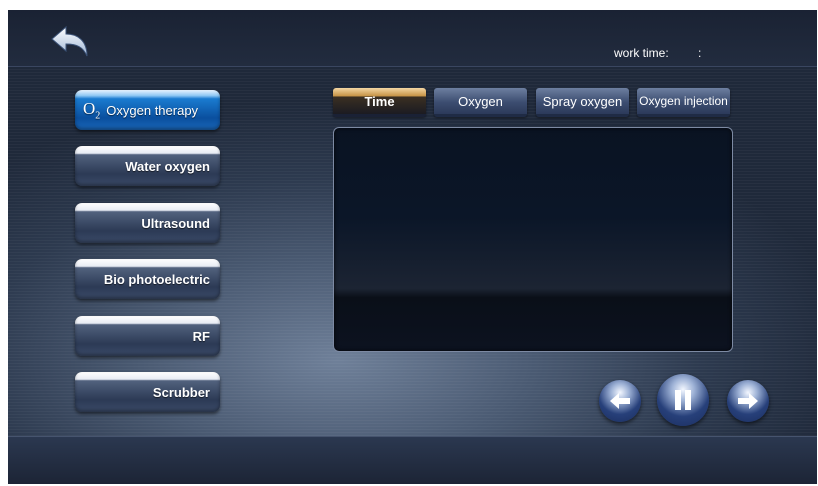 This screenshot has width=818, height=486. I want to click on sidebar-item-label: Water oxygen, so click(167, 166).